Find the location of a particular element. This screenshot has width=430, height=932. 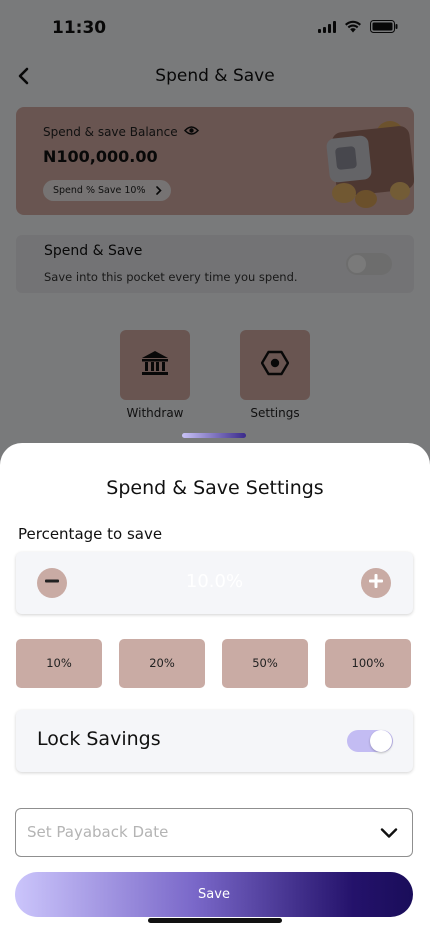

payback-date-dropdown: Set Payaback Date is located at coordinates (214, 832).